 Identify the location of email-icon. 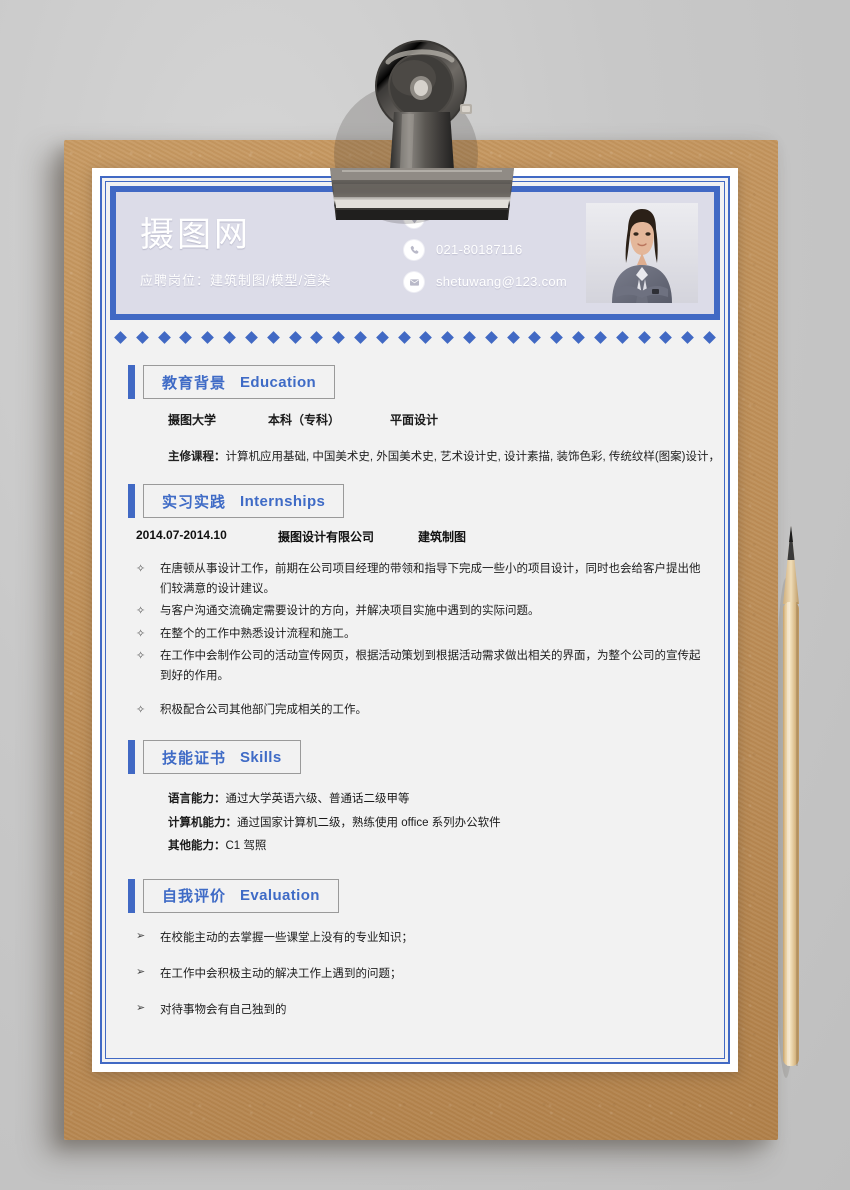
(414, 282).